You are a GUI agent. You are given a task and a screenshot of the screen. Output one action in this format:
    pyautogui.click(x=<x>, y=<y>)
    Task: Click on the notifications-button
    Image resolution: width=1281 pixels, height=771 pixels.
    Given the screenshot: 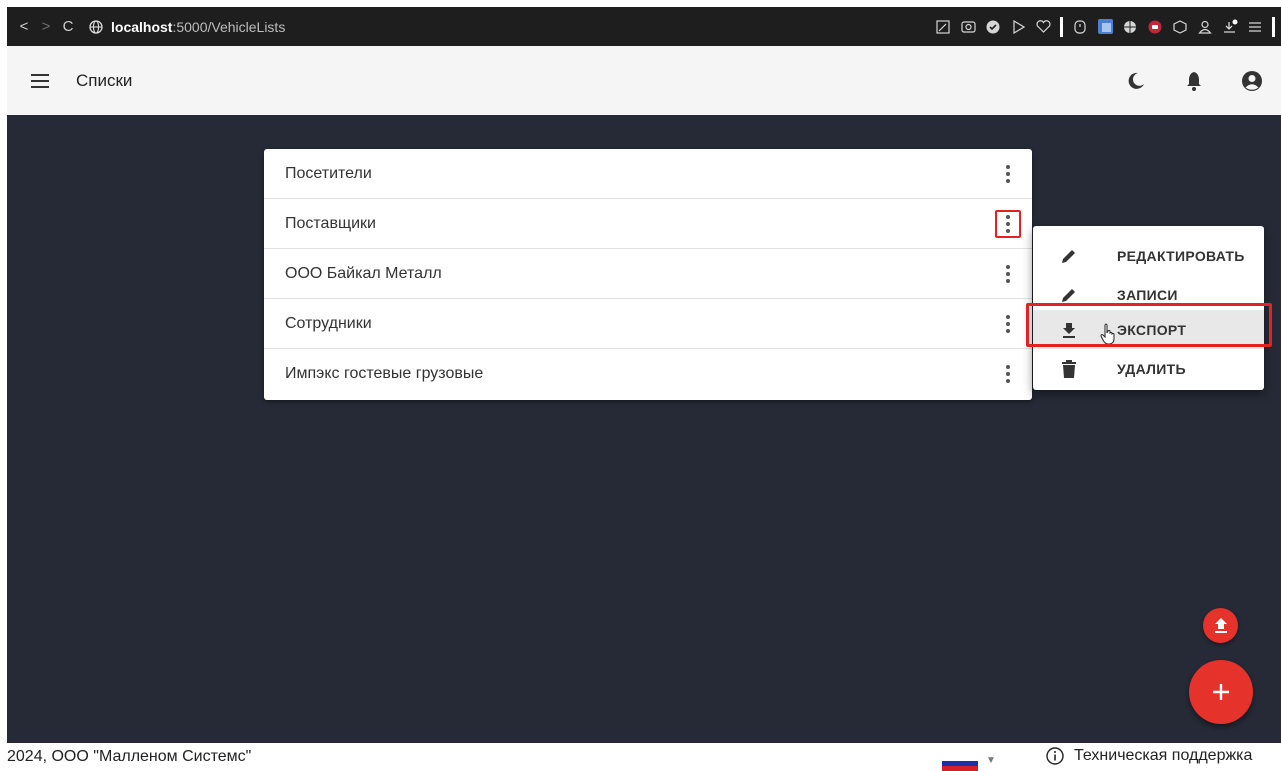 What is the action you would take?
    pyautogui.click(x=1194, y=81)
    